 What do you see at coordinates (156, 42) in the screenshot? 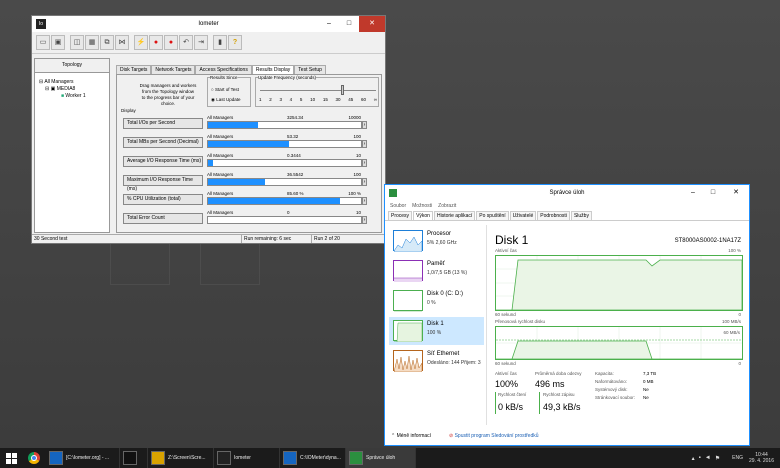
I see `stop-icon: ●` at bounding box center [156, 42].